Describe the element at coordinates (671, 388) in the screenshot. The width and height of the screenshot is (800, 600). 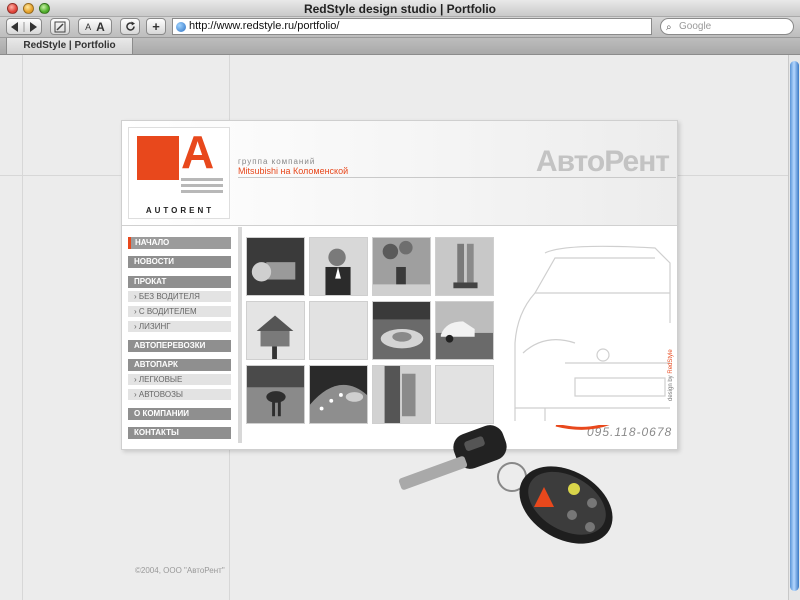
I see `design-credit-prefix: design by` at that location.